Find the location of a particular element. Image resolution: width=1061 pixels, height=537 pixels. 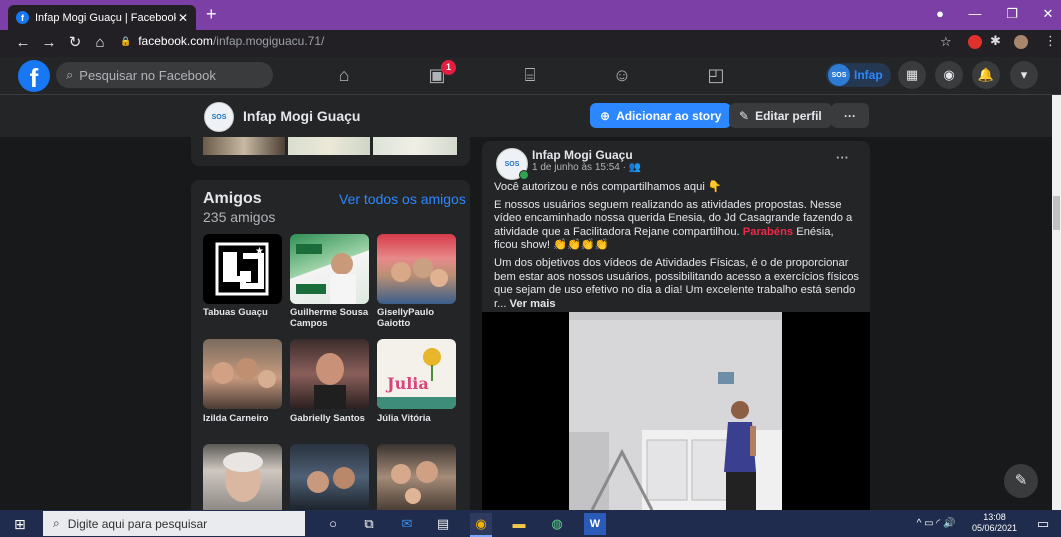

svg-text: Julia is located at coordinates (407, 383).